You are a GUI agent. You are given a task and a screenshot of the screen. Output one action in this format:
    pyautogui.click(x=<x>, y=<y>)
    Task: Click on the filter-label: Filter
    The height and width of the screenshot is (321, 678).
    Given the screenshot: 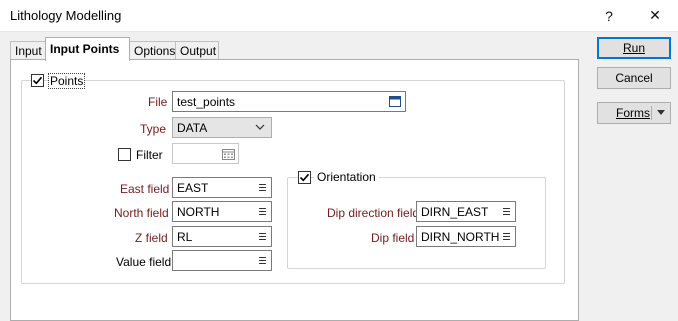 What is the action you would take?
    pyautogui.click(x=149, y=155)
    